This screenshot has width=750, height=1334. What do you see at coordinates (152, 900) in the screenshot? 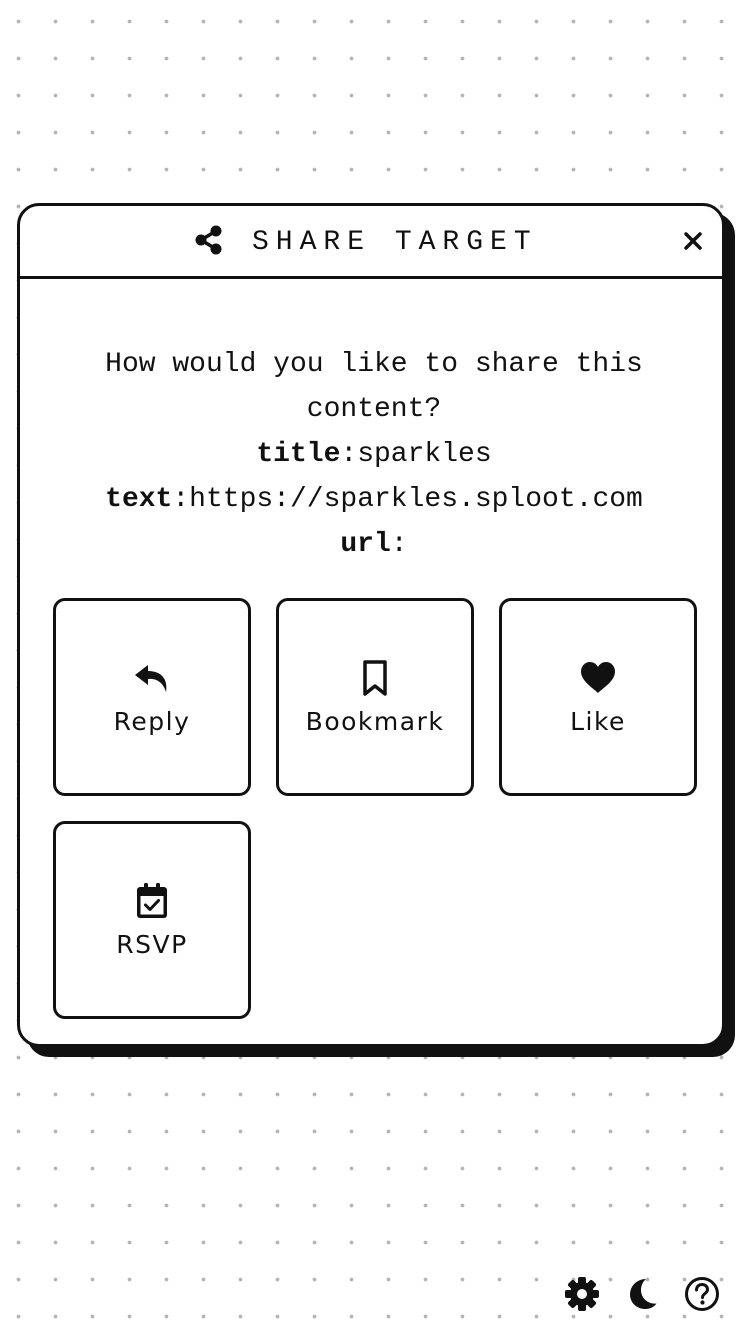
I see `calendar-check-icon` at bounding box center [152, 900].